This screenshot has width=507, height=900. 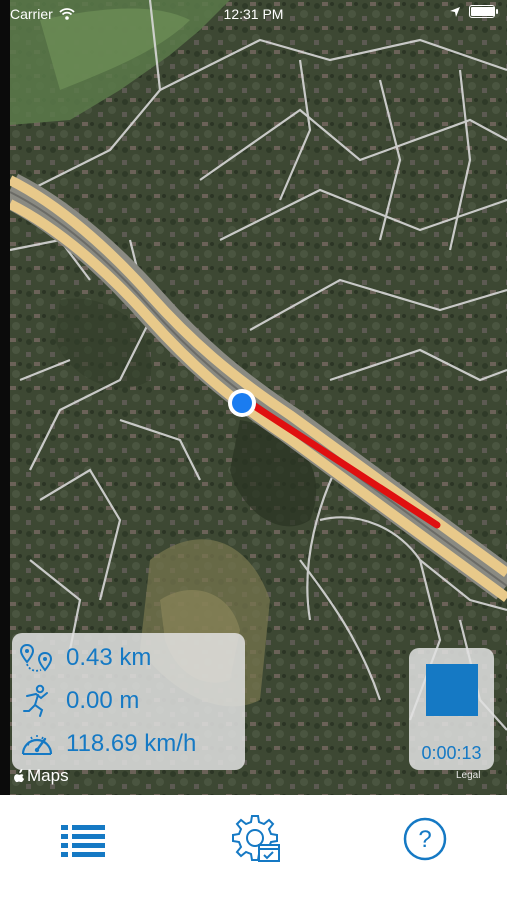 I want to click on altitude-value: 0.00 m, so click(x=103, y=700).